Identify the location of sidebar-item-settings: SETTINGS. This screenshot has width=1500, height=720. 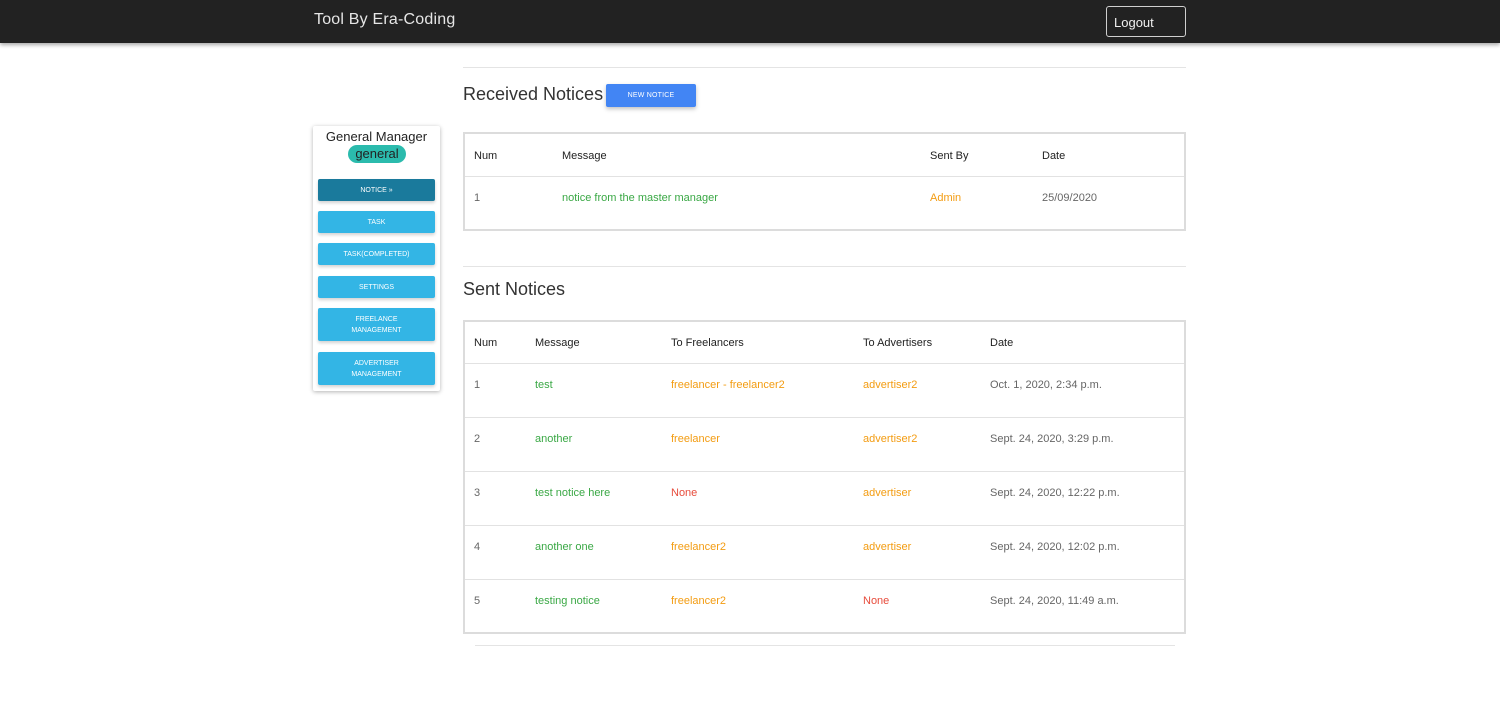
(376, 287).